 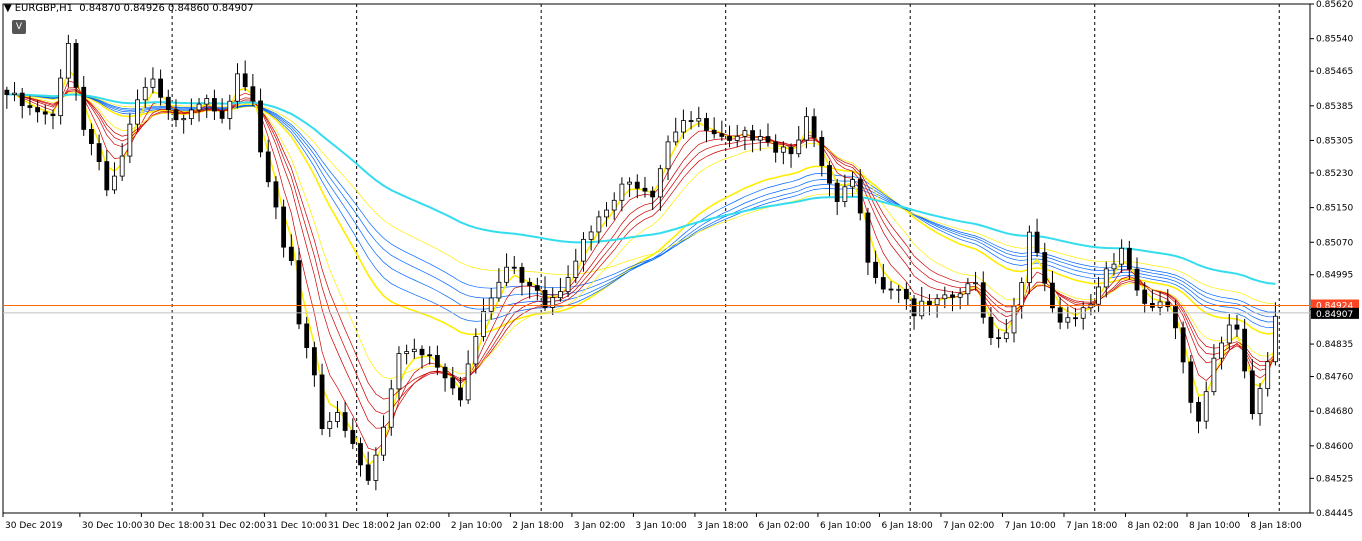 What do you see at coordinates (1334, 378) in the screenshot?
I see `y-tick-label: 0.84760` at bounding box center [1334, 378].